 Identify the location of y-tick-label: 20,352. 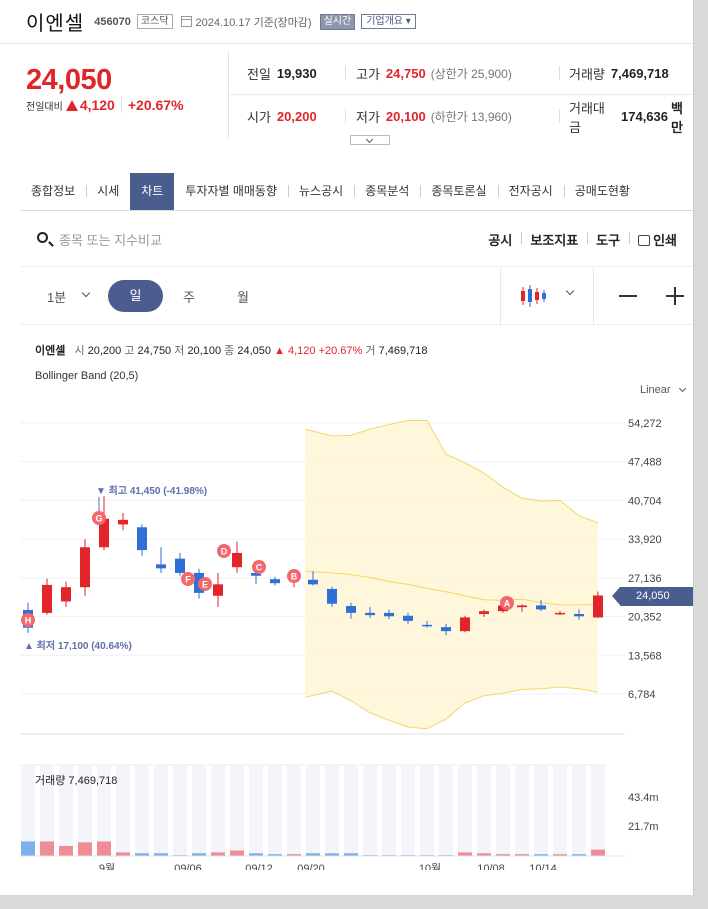
(645, 618).